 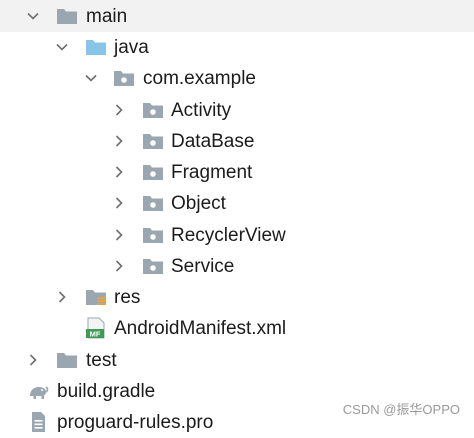 I want to click on tree-item-res: res, so click(x=237, y=297).